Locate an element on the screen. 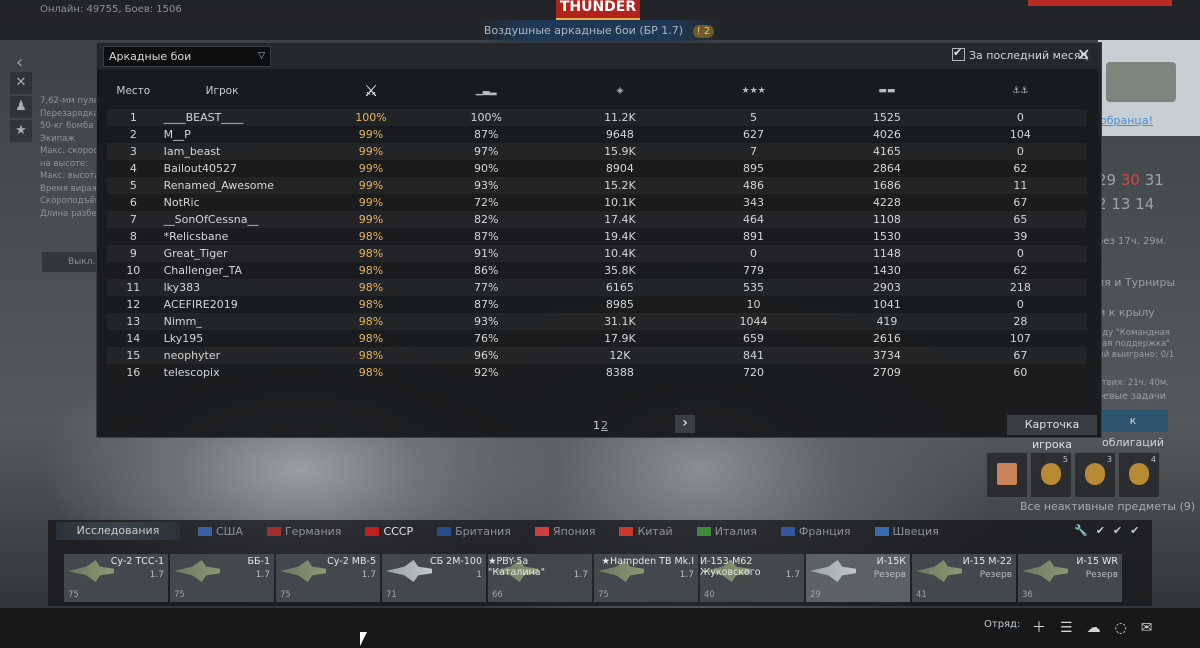 The height and width of the screenshot is (648, 1200). nation-tab: Швеция is located at coordinates (912, 531).